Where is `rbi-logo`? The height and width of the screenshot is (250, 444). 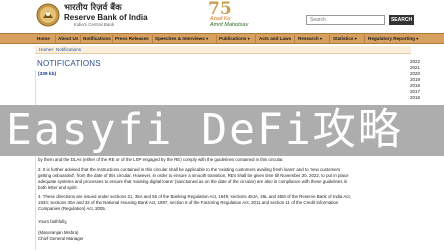 rbi-logo is located at coordinates (48, 15).